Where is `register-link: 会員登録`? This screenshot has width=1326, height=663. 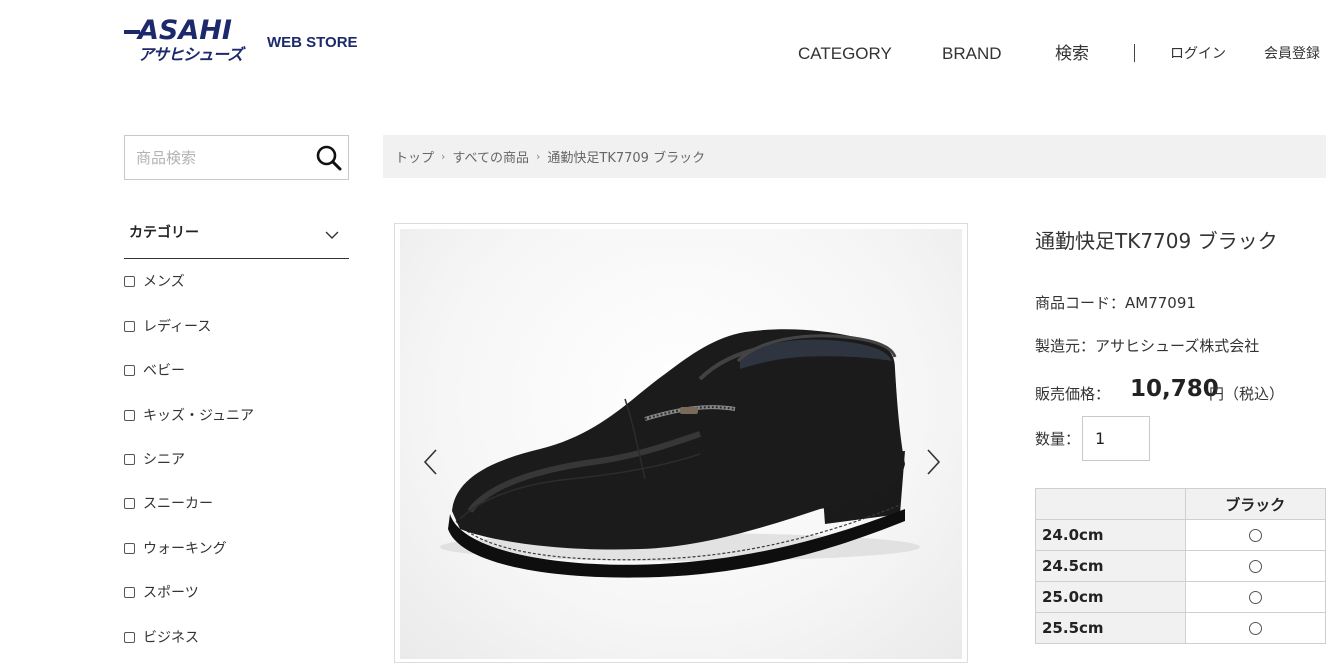 register-link: 会員登録 is located at coordinates (1292, 54).